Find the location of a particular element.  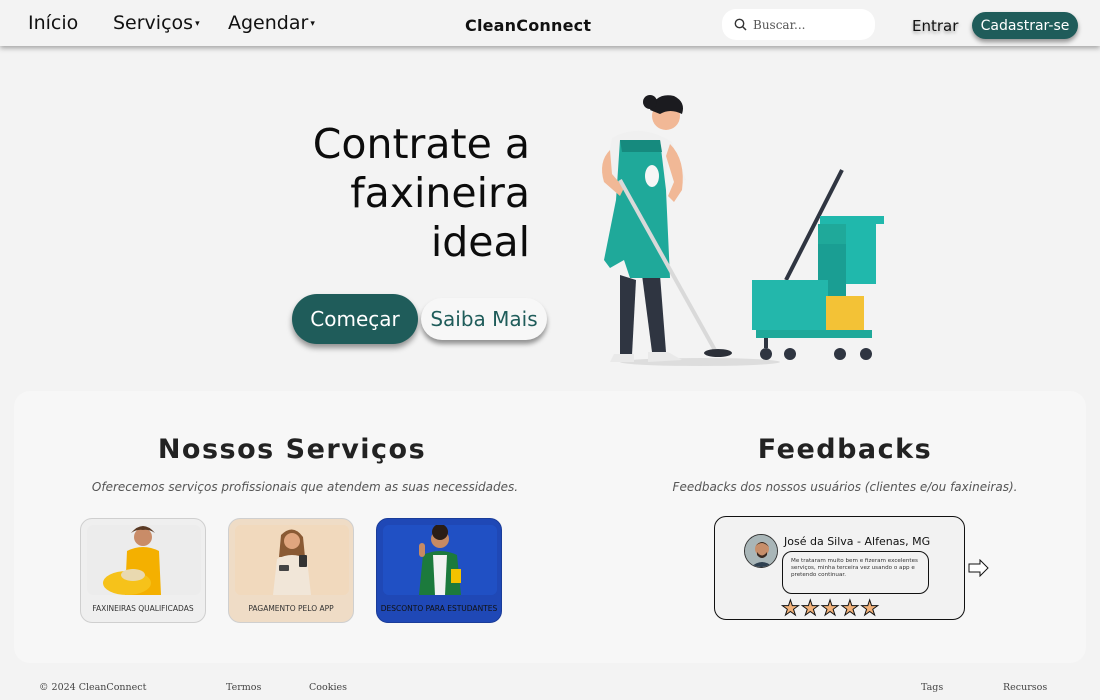

search-box is located at coordinates (798, 24).